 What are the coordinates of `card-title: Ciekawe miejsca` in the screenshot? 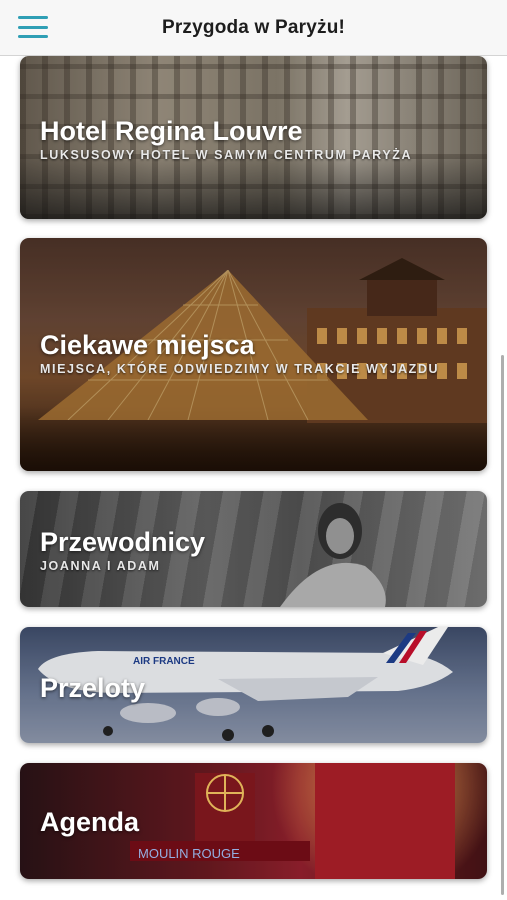 It's located at (147, 345).